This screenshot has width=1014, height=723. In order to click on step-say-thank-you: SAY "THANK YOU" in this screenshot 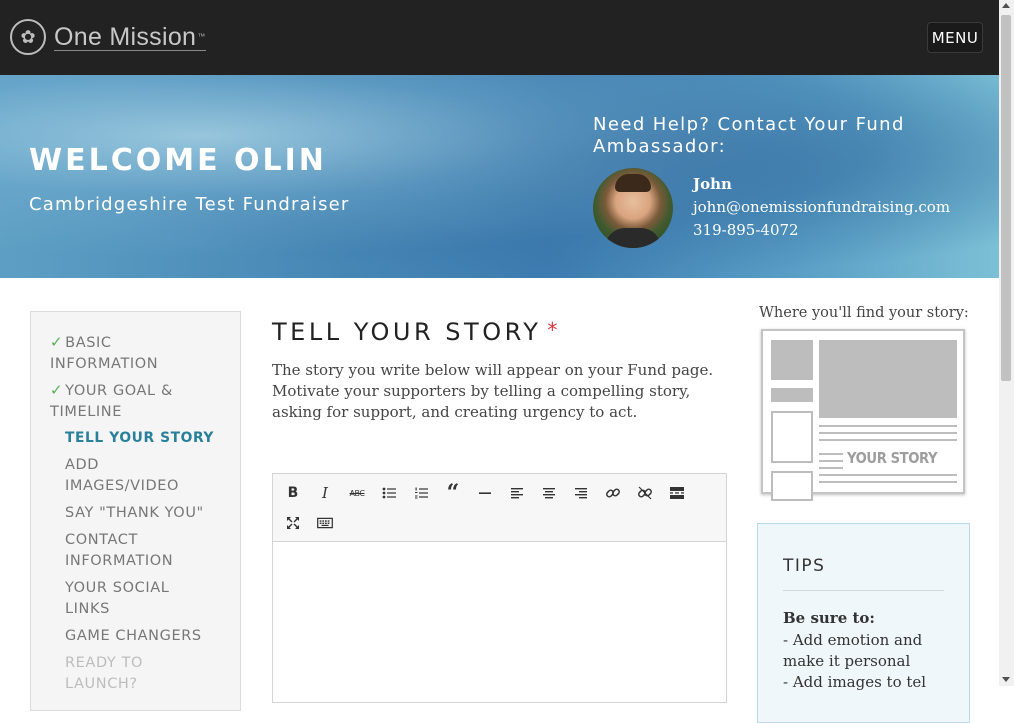, I will do `click(145, 513)`.